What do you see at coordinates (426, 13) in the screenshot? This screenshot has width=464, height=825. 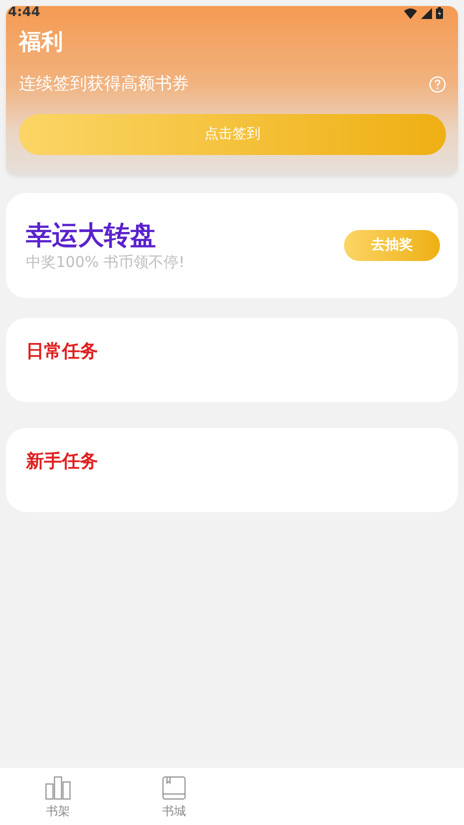 I see `signal-icon` at bounding box center [426, 13].